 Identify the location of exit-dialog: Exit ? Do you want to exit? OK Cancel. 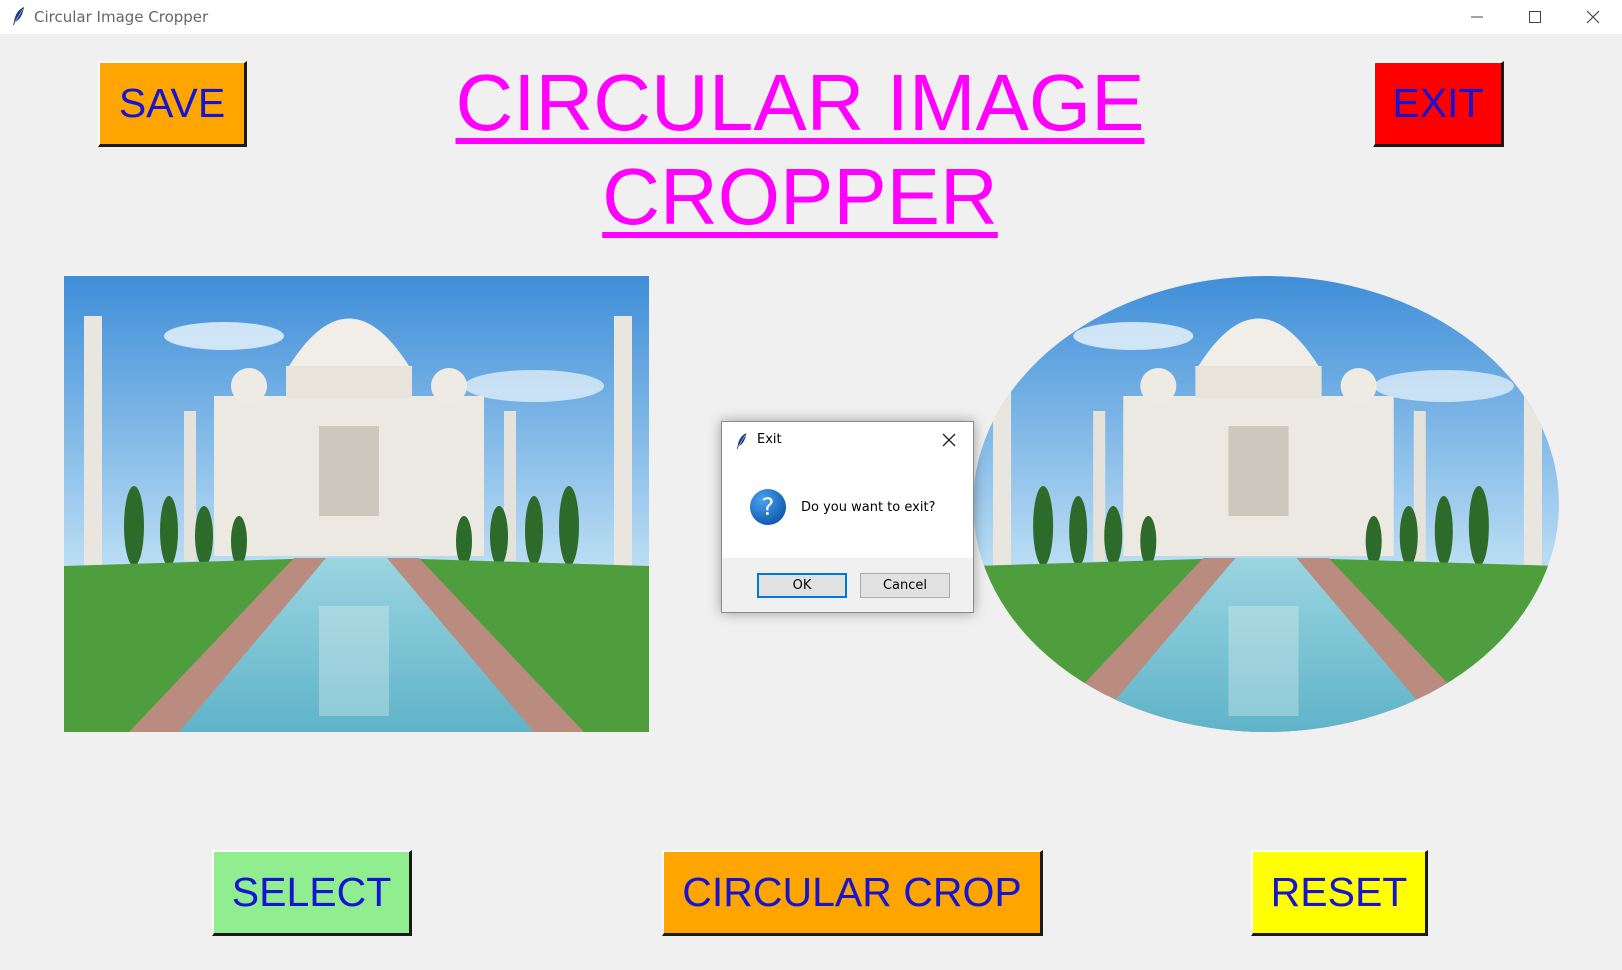
(847, 517).